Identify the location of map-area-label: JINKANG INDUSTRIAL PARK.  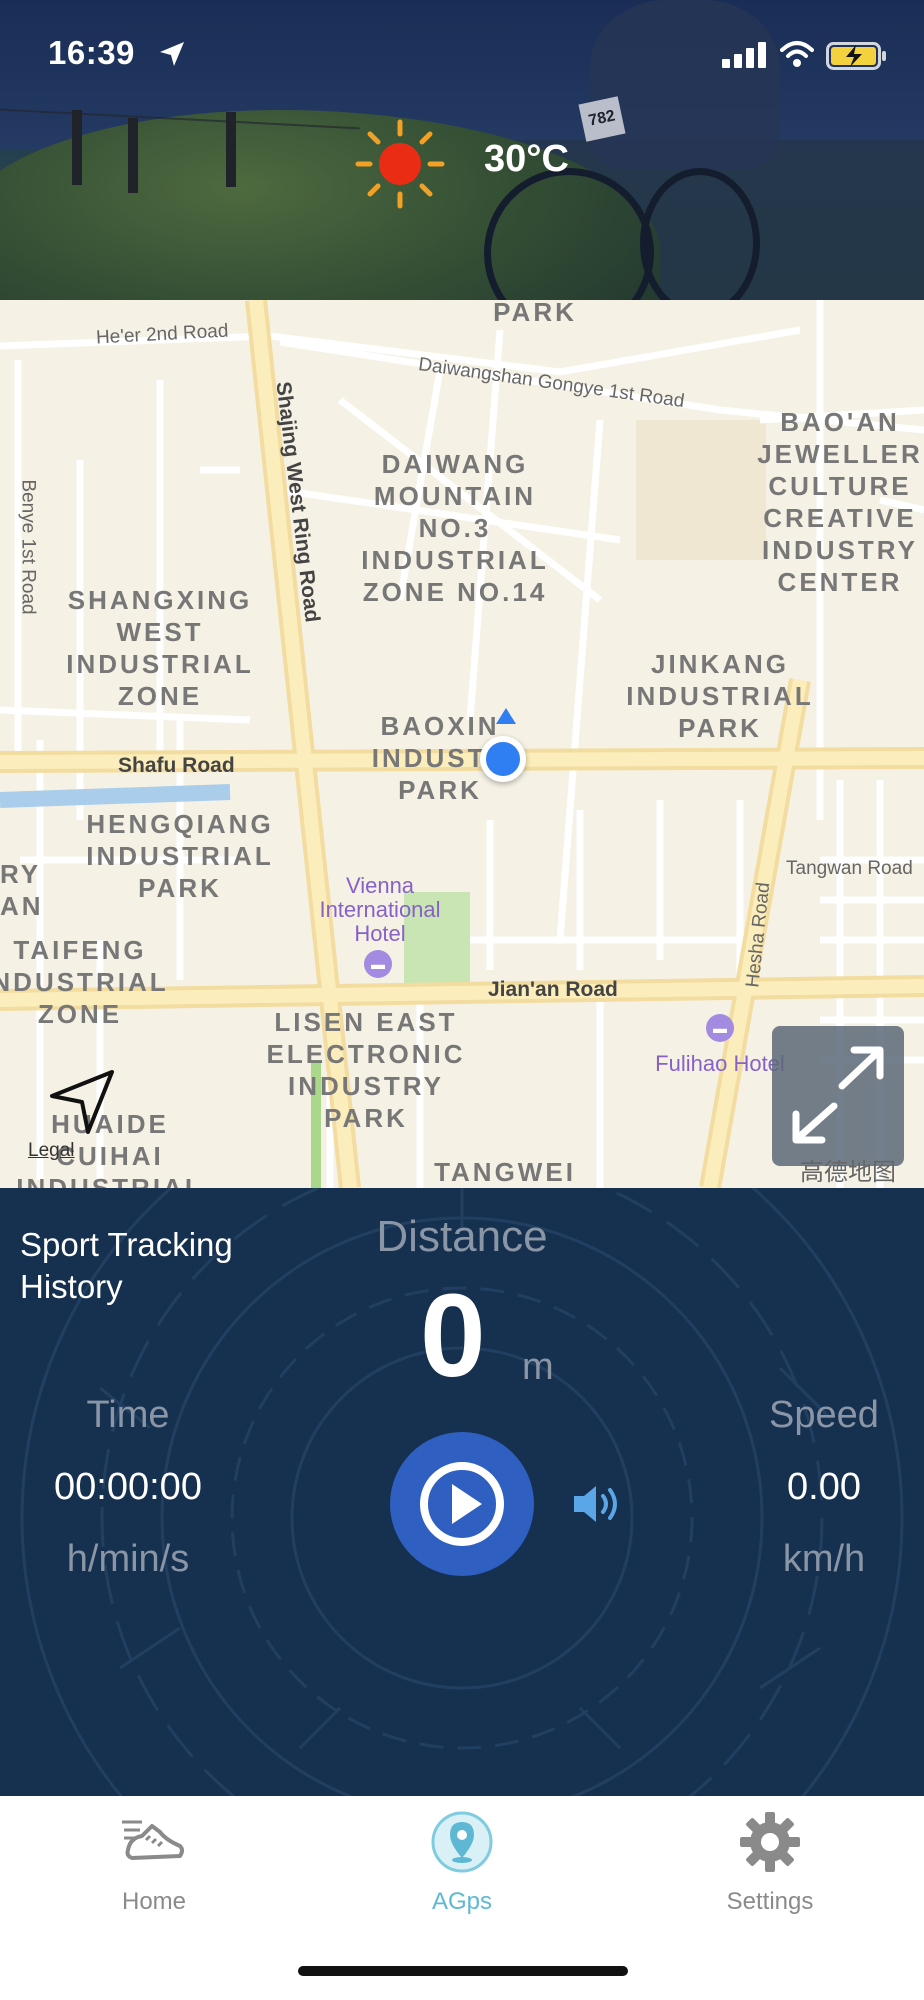
(720, 696).